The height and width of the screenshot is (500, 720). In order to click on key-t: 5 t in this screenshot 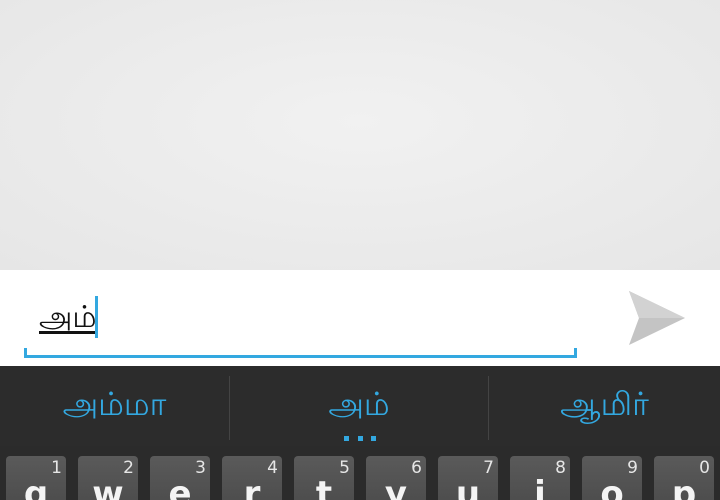, I will do `click(324, 478)`.